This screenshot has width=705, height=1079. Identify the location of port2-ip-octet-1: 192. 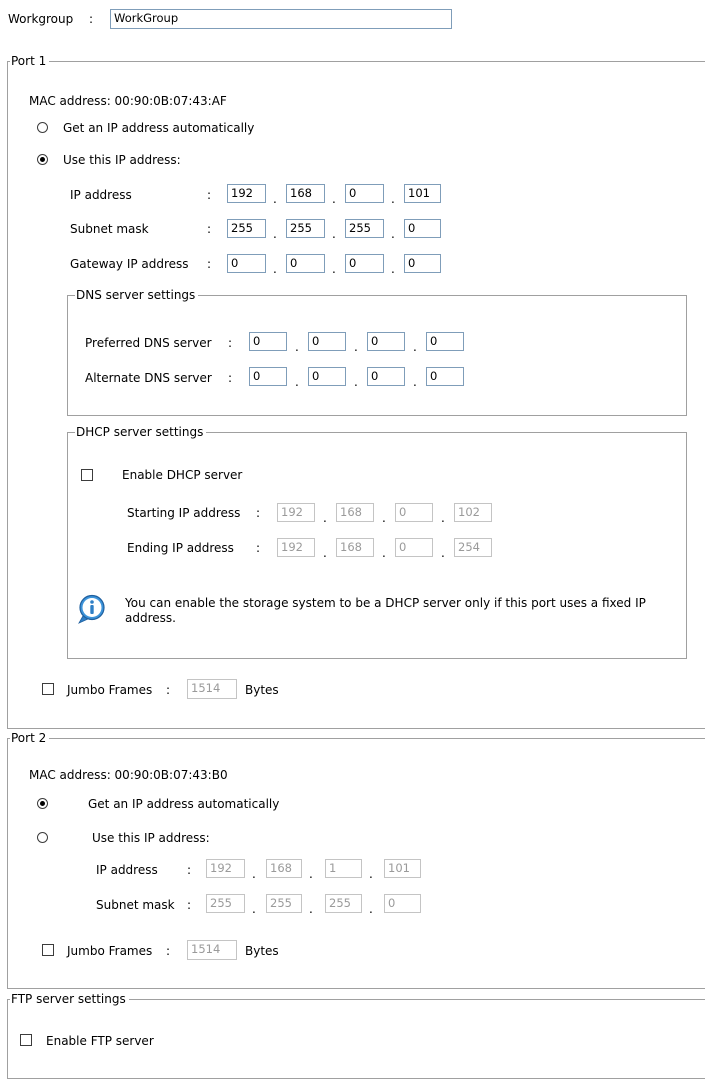
(225, 868).